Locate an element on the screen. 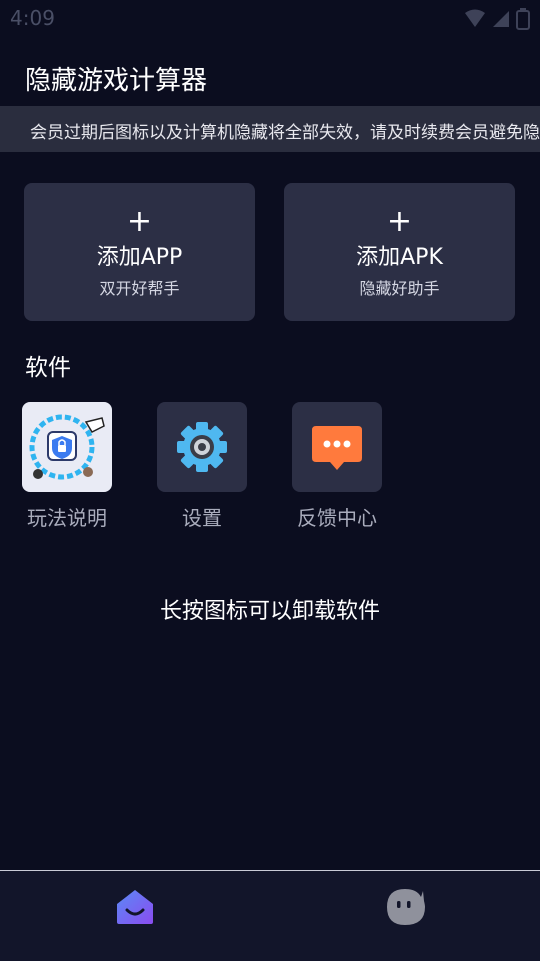 The image size is (540, 961). page-title: 隐藏游戏计算器 is located at coordinates (116, 81).